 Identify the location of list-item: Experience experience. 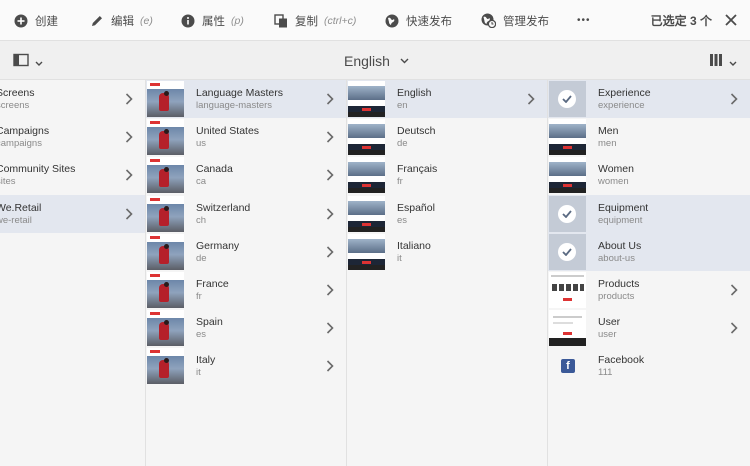
(649, 99).